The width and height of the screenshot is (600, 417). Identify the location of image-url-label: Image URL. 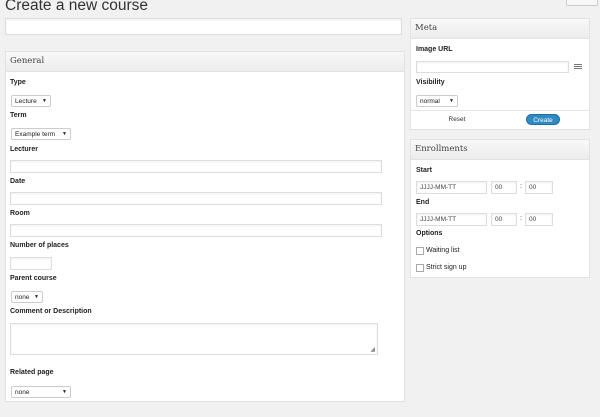
(434, 49).